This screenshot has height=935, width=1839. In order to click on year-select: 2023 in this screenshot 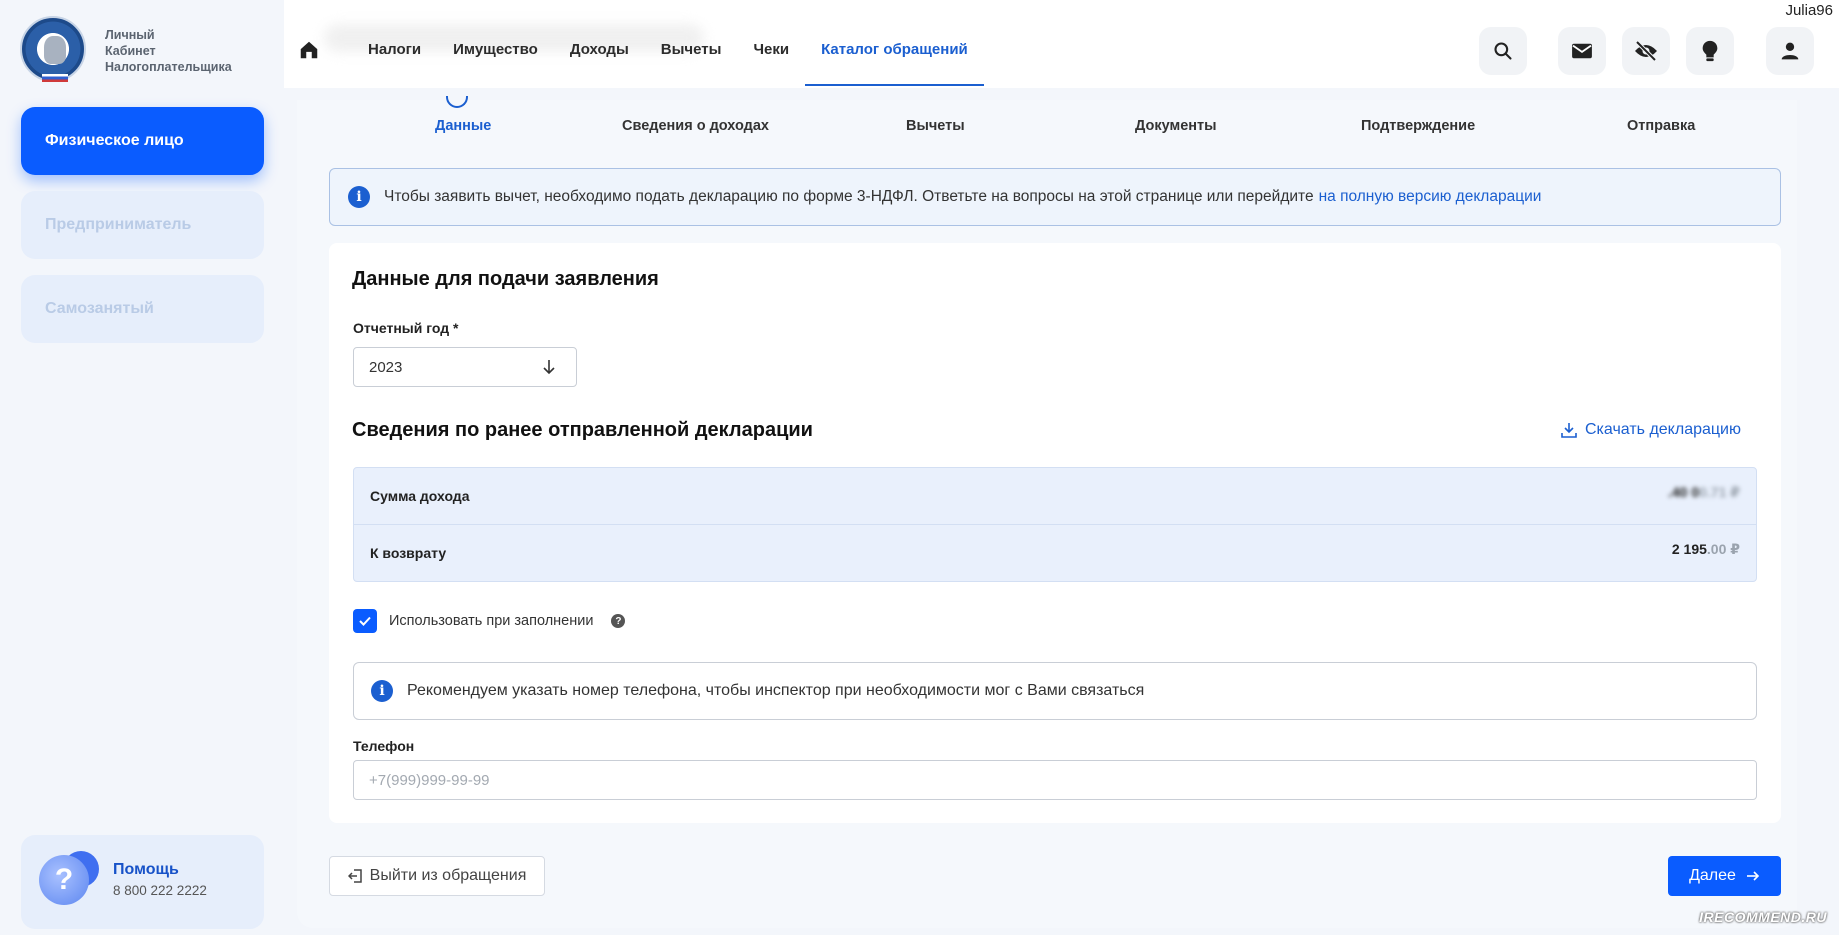, I will do `click(465, 367)`.